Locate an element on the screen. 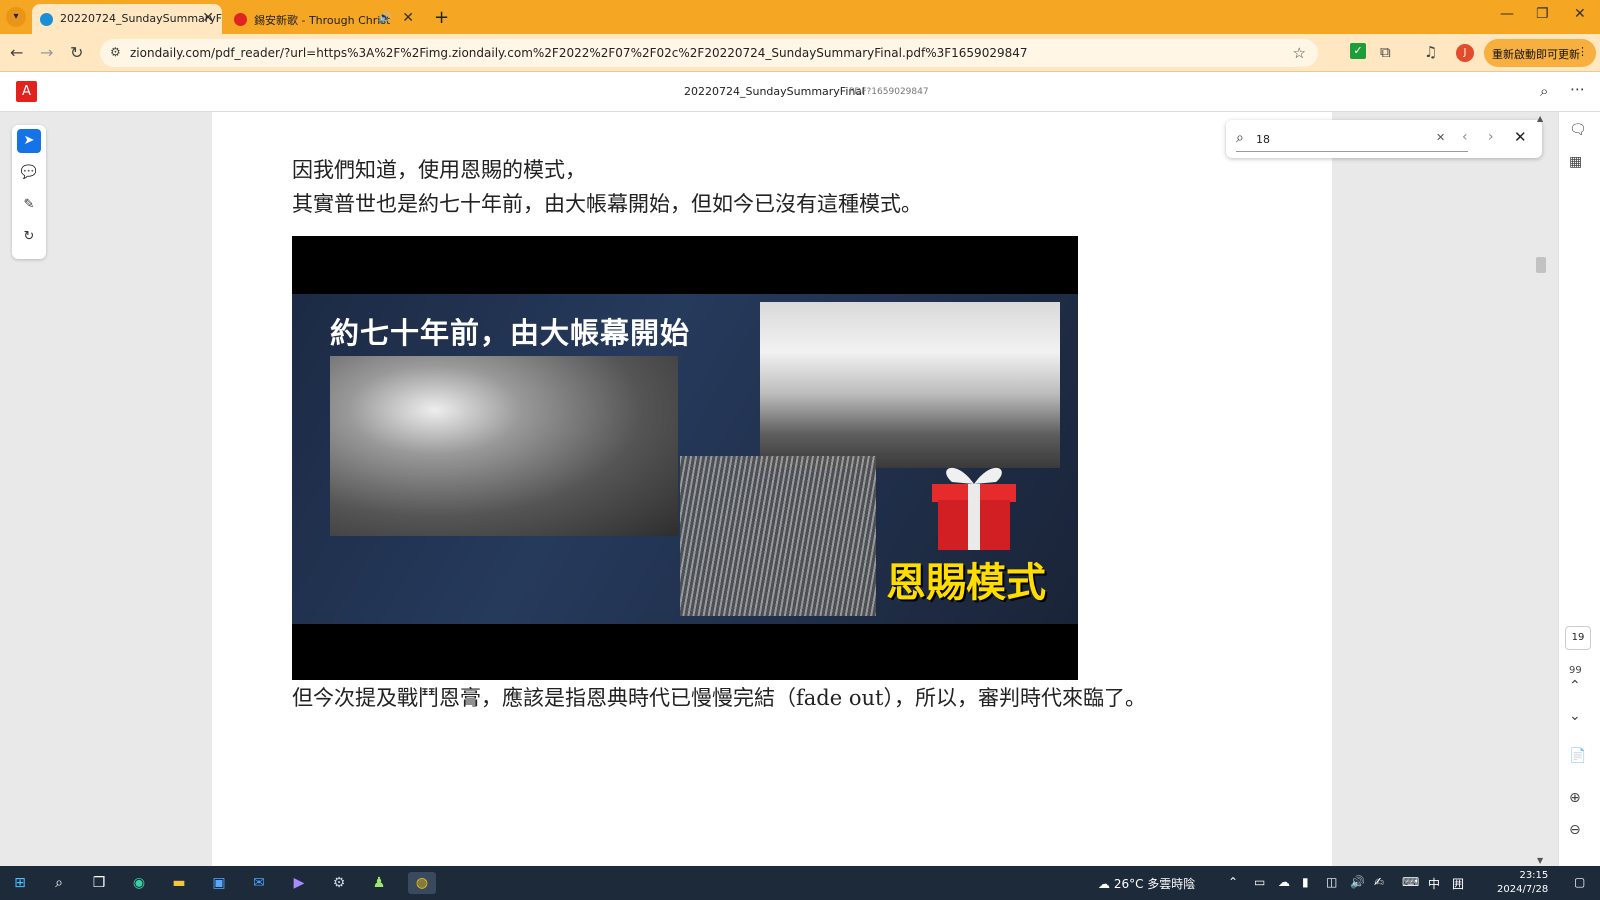  taskbar-search-icon: ⌕ is located at coordinates (59, 883).